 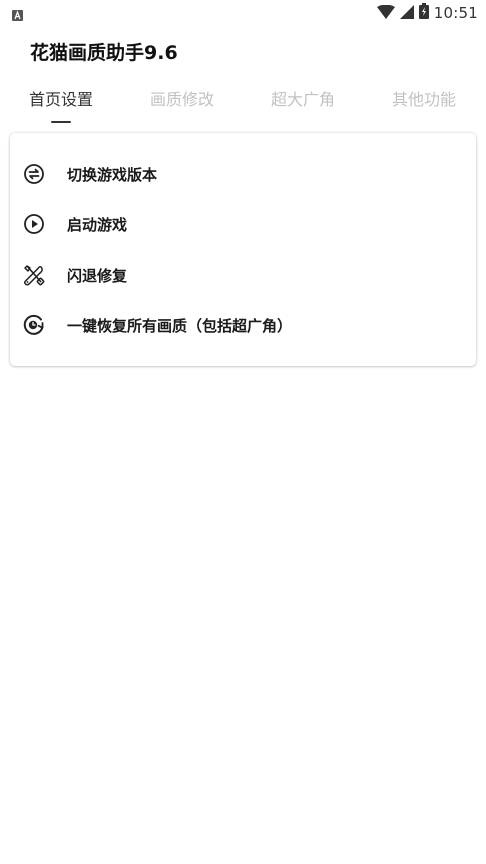 I want to click on menu-item-restore-quality: 一键恢复所有画质（包括超广角）, so click(x=243, y=325).